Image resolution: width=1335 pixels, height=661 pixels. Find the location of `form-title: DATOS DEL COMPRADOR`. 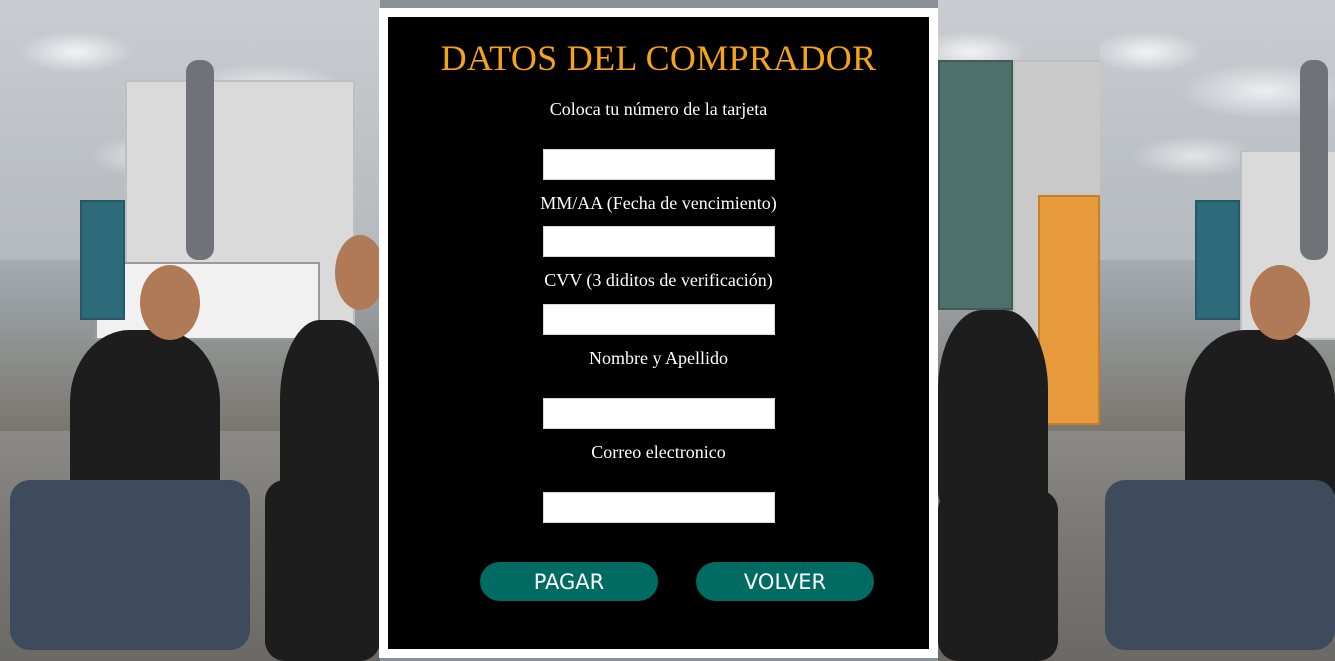

form-title: DATOS DEL COMPRADOR is located at coordinates (658, 58).